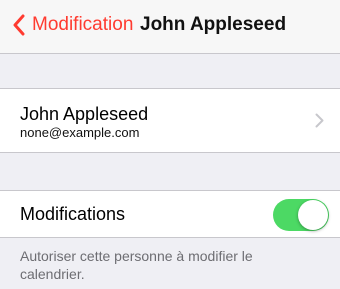  I want to click on page-title: John Appleseed, so click(213, 24).